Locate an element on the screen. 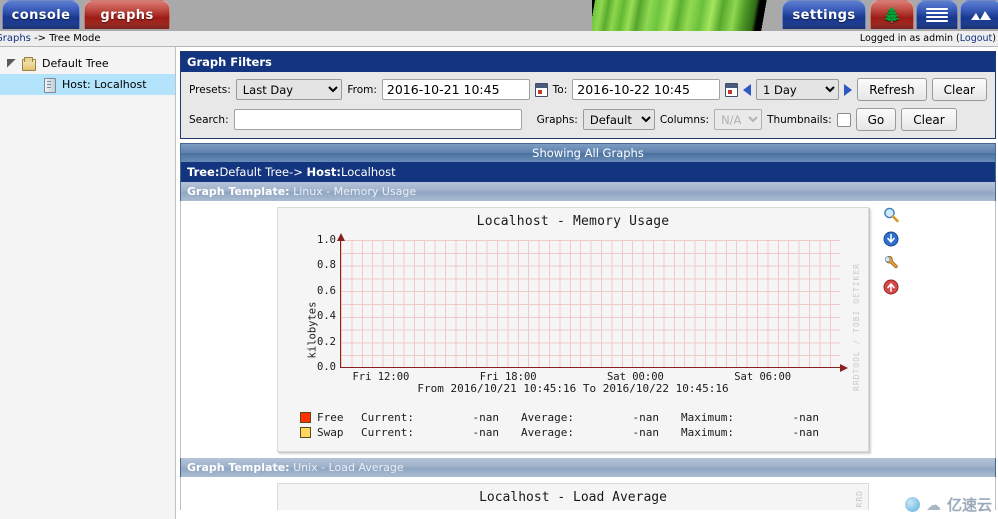 This screenshot has width=998, height=519. rrd-graph-load-average: Localhost - Load Average RRD is located at coordinates (573, 496).